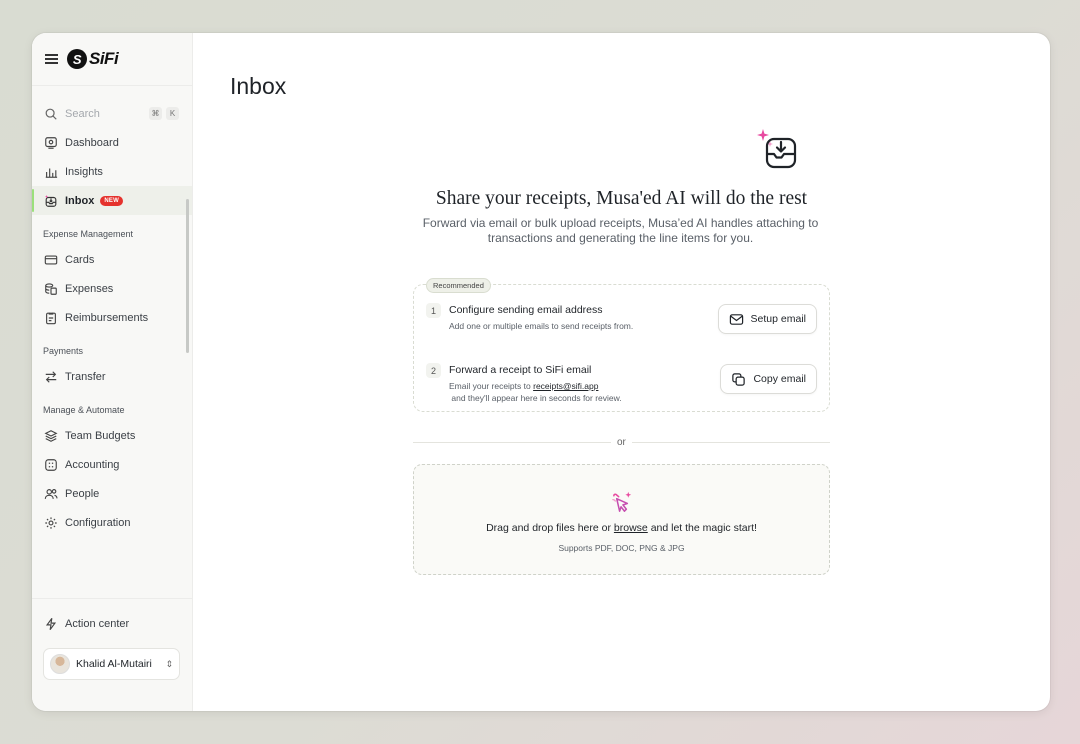 The image size is (1080, 744). I want to click on new-badge: NEW, so click(111, 200).